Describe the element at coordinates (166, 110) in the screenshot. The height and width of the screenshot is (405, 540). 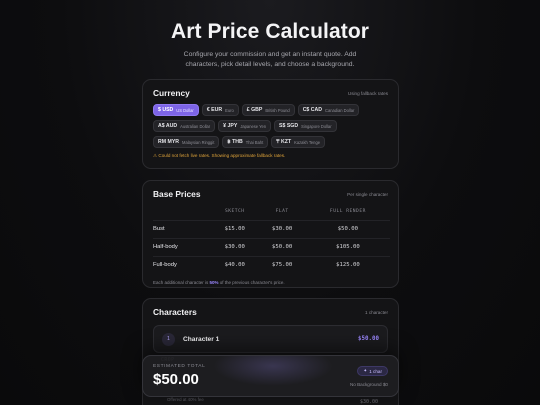
I see `currency-code: $ USD` at that location.